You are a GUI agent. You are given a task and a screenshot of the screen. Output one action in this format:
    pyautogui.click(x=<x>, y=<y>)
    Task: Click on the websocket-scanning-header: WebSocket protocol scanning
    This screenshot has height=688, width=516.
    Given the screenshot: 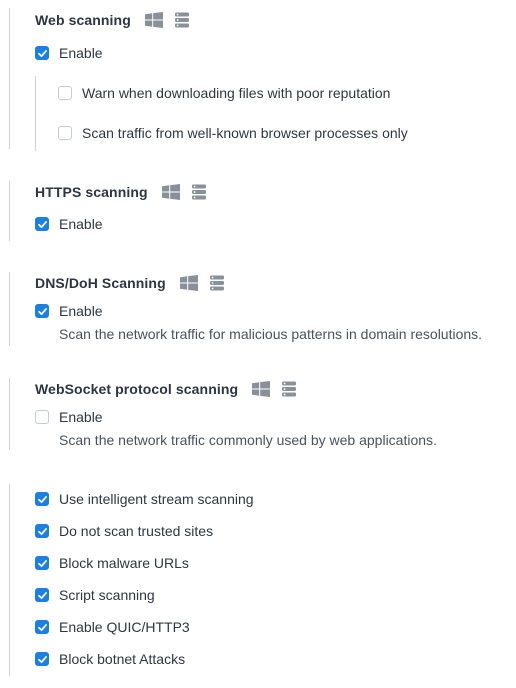 What is the action you would take?
    pyautogui.click(x=166, y=389)
    